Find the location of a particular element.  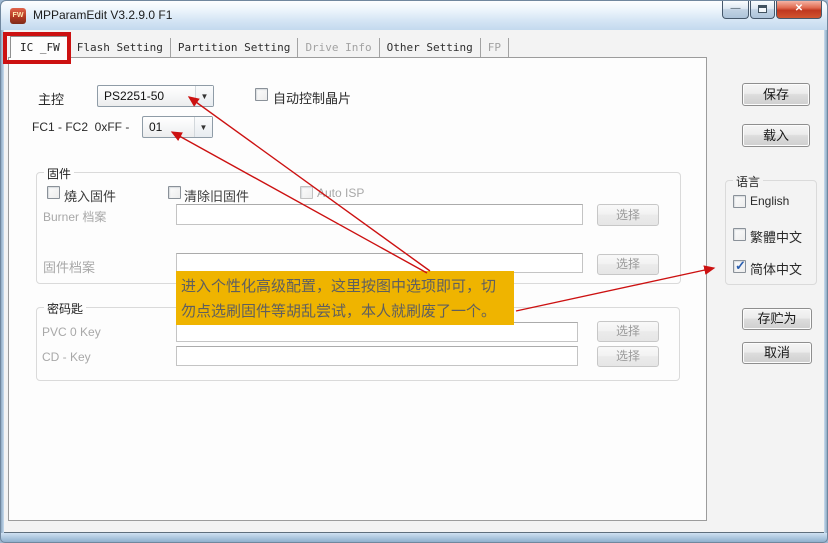

window-border-bottom is located at coordinates (414, 538).